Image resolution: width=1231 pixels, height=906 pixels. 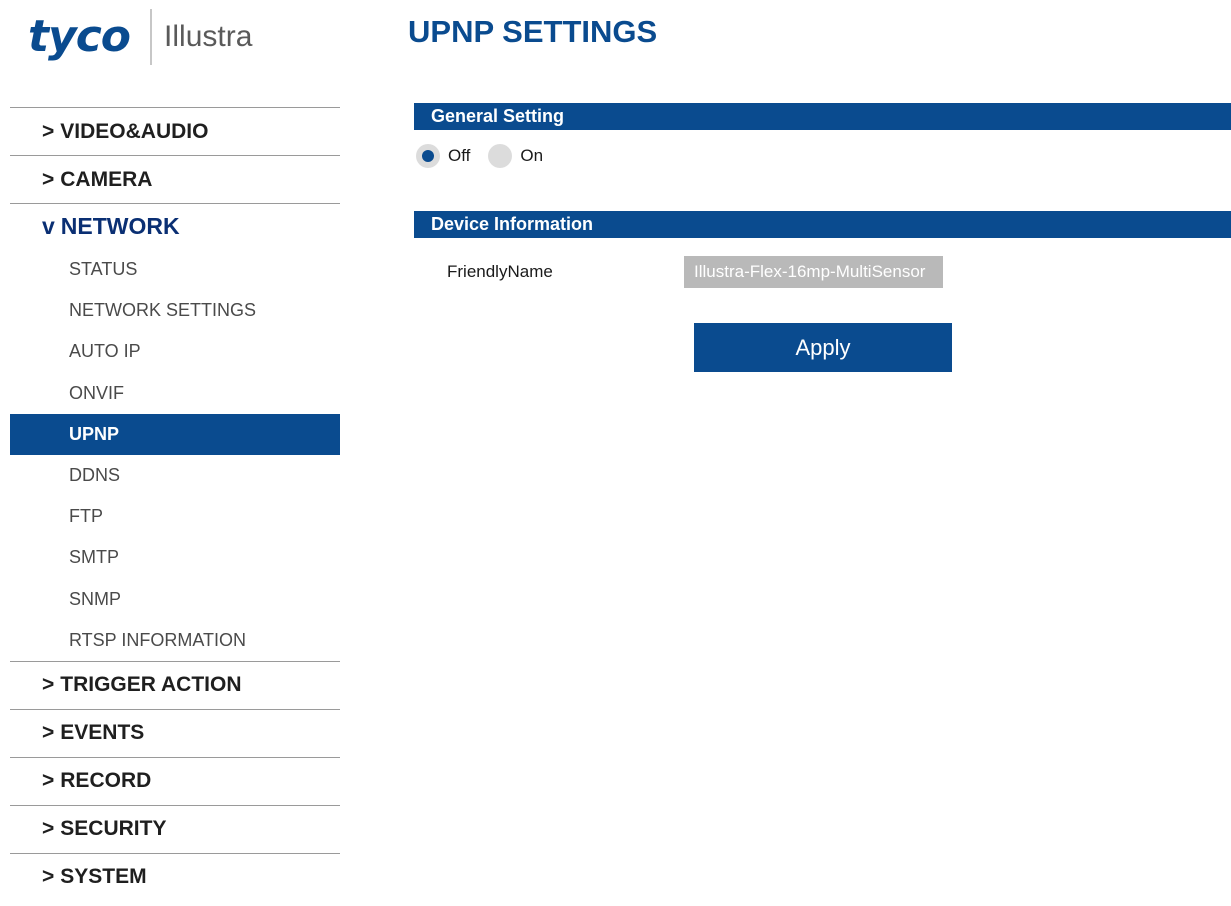 What do you see at coordinates (175, 640) in the screenshot?
I see `nav-rtsp-information: RTSP INFORMATION` at bounding box center [175, 640].